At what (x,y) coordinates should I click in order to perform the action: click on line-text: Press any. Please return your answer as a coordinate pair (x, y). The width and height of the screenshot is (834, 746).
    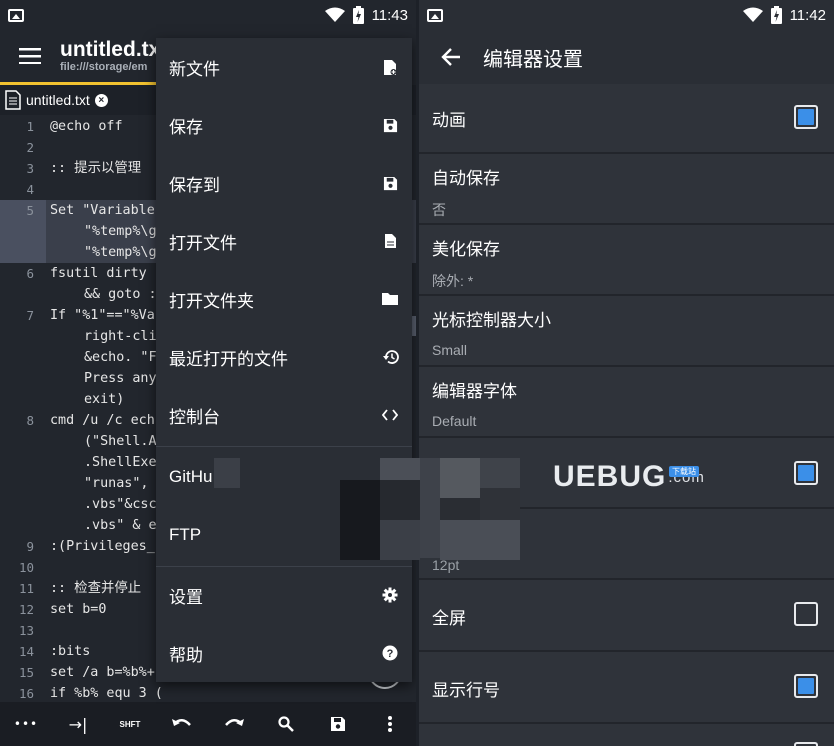
    Looking at the image, I should click on (120, 378).